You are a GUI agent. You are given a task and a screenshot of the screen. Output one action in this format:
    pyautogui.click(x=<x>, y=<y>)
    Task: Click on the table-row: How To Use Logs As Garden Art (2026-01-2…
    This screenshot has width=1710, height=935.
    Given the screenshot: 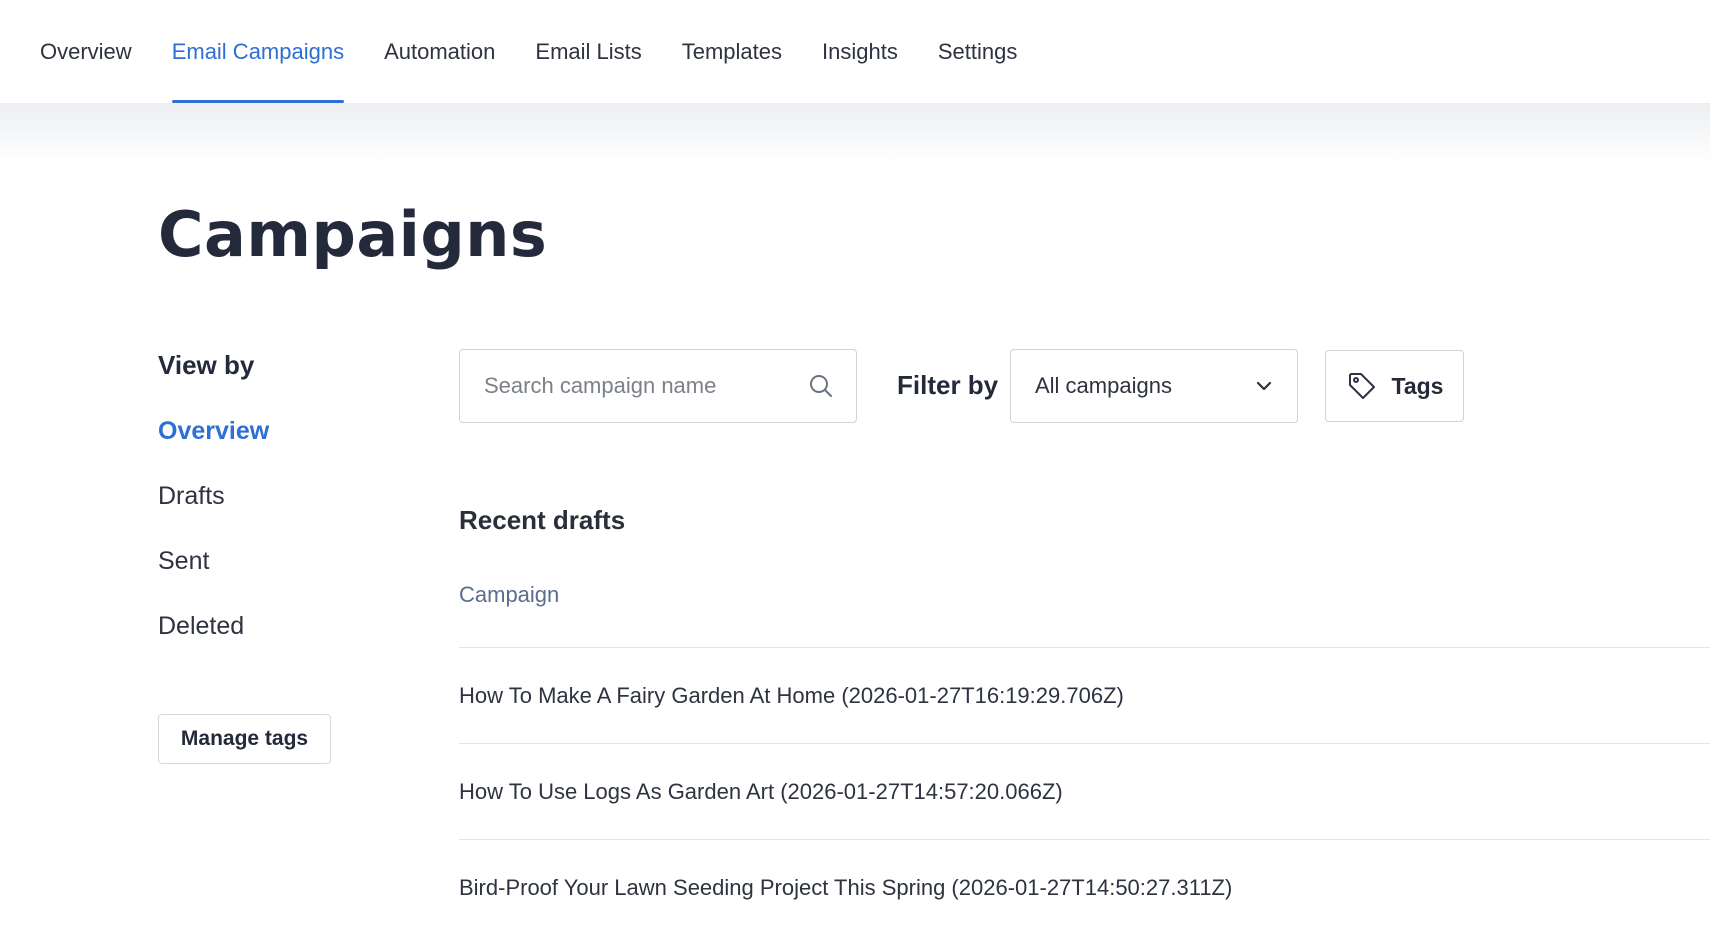 What is the action you would take?
    pyautogui.click(x=1084, y=791)
    